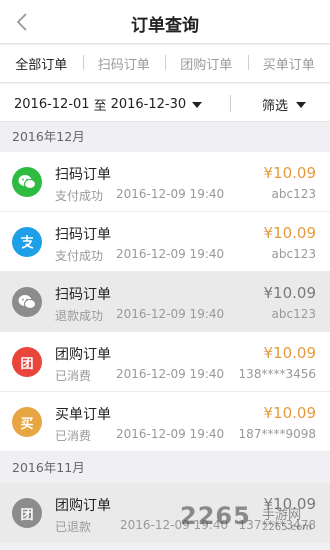  Describe the element at coordinates (287, 527) in the screenshot. I see `watermark-url: 2265.com` at that location.